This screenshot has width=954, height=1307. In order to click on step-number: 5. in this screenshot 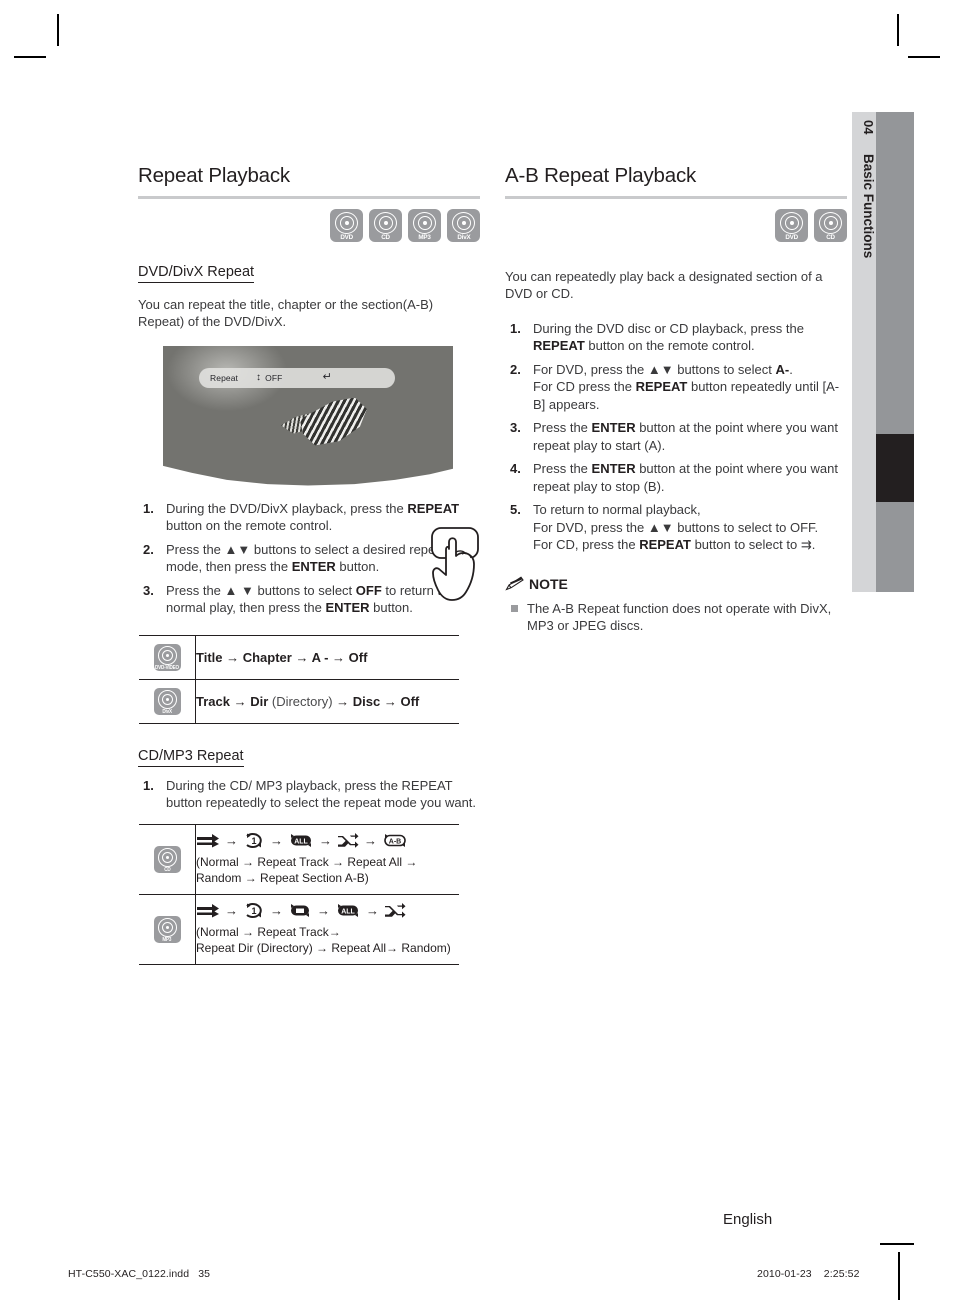, I will do `click(515, 509)`.